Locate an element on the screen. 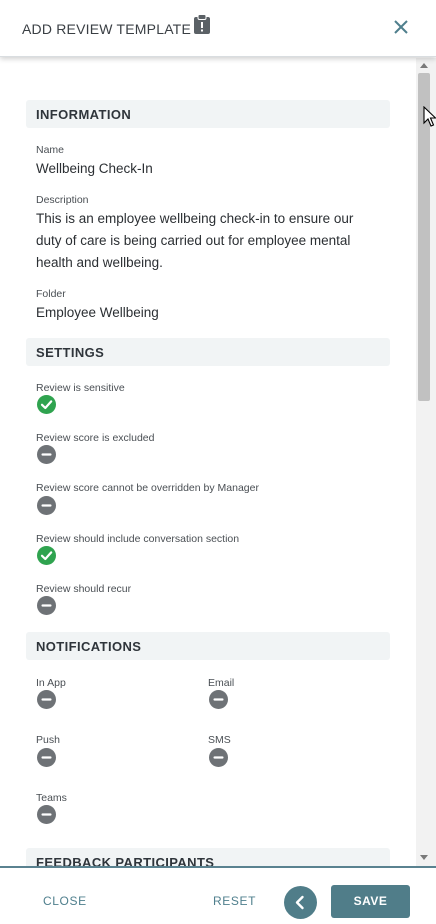 This screenshot has width=436, height=924. setting-label: Review is sensitive is located at coordinates (80, 388).